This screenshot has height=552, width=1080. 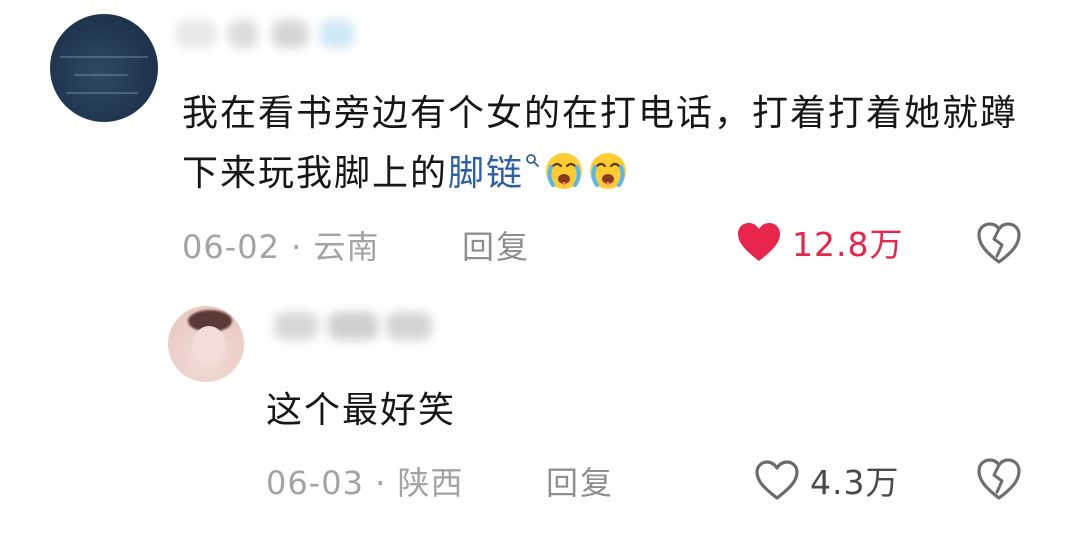 What do you see at coordinates (353, 327) in the screenshot?
I see `reply-name-blurred` at bounding box center [353, 327].